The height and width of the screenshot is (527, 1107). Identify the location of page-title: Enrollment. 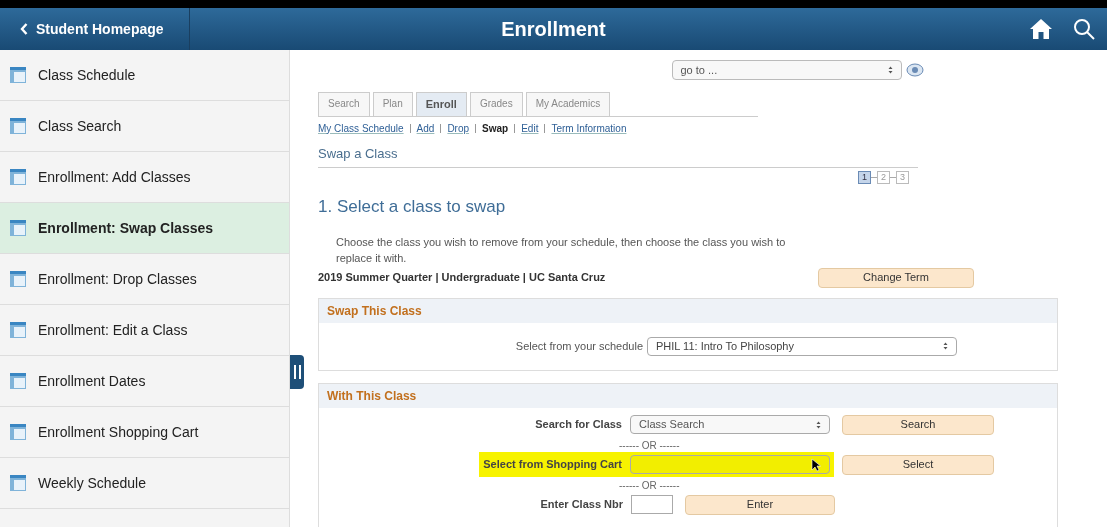
(553, 29).